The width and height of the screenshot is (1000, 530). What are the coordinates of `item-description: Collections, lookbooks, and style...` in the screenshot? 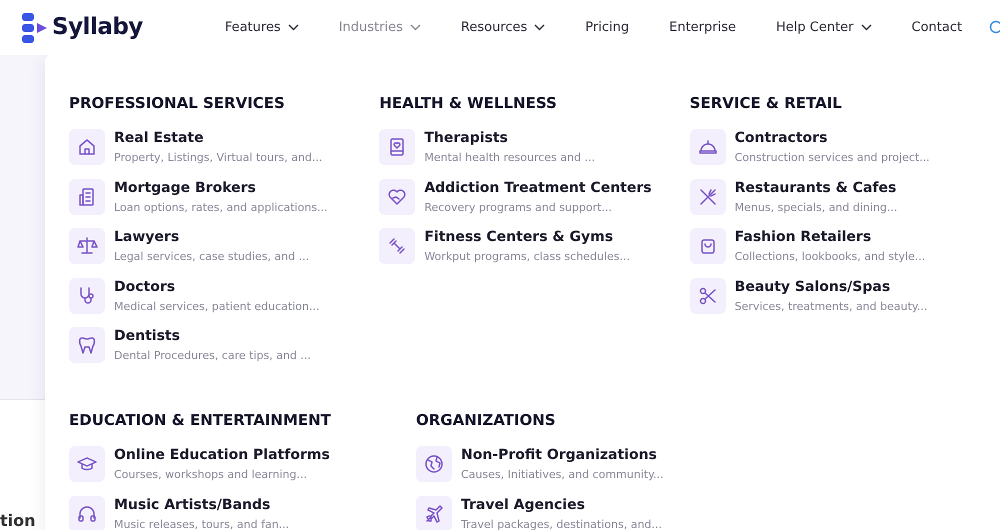 It's located at (830, 257).